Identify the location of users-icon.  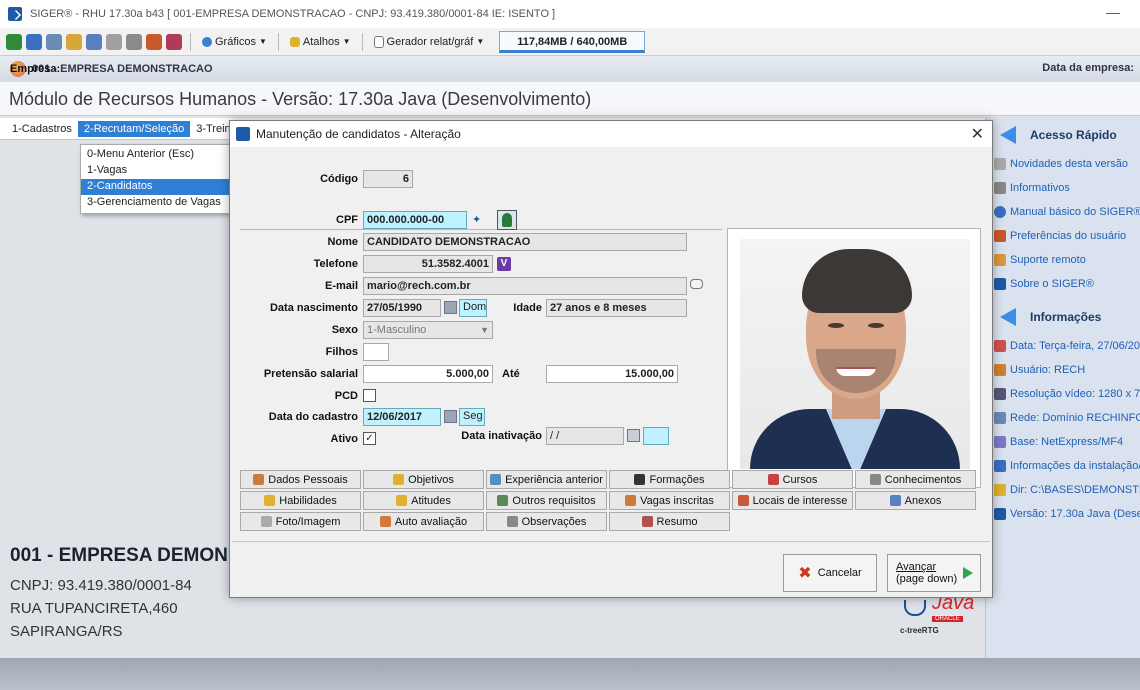
(154, 41).